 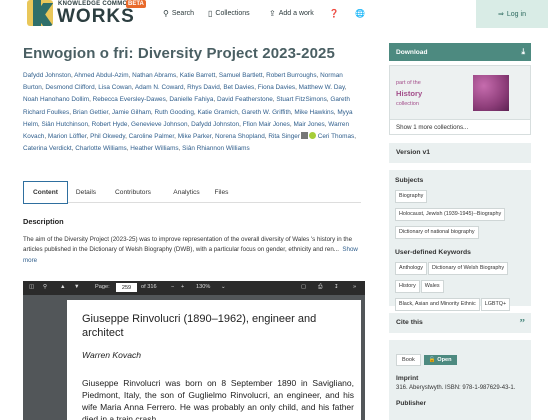 What do you see at coordinates (203, 287) in the screenshot?
I see `zoom-select: 130%` at bounding box center [203, 287].